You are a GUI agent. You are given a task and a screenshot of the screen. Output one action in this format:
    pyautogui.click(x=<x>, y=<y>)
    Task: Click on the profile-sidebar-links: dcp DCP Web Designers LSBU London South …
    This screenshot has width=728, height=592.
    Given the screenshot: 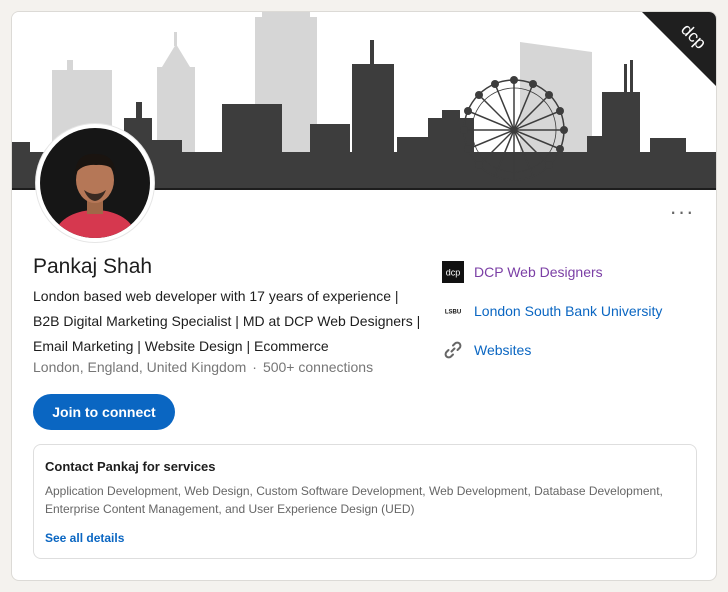 What is the action you would take?
    pyautogui.click(x=577, y=310)
    